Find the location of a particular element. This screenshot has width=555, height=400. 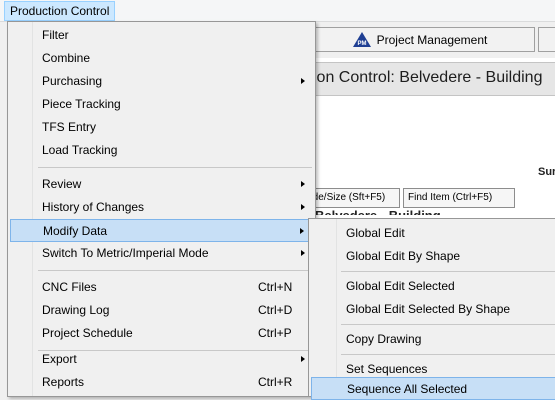

menu-item-label: Switch To Metric/Imperial Mode is located at coordinates (125, 253).